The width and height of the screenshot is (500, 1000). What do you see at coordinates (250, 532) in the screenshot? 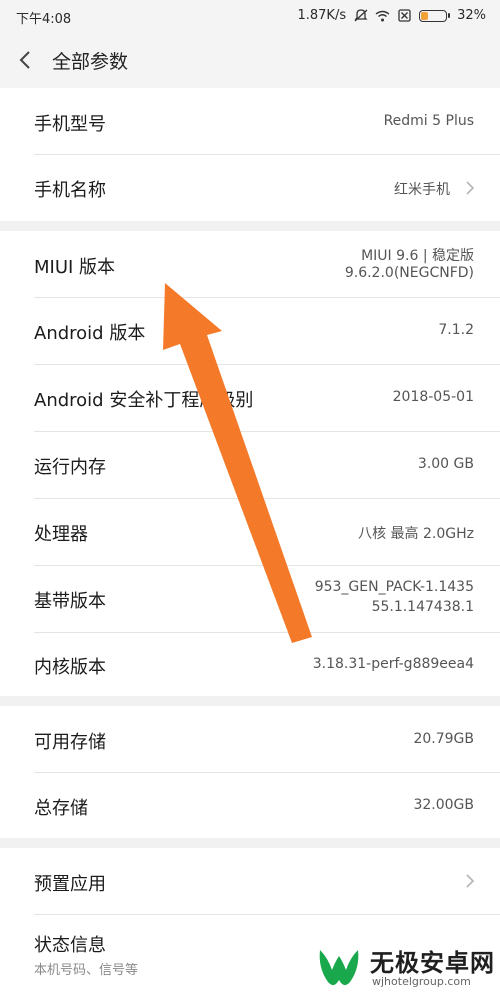
I see `row-processor: 处理器 八核 最高 2.0GHz` at bounding box center [250, 532].